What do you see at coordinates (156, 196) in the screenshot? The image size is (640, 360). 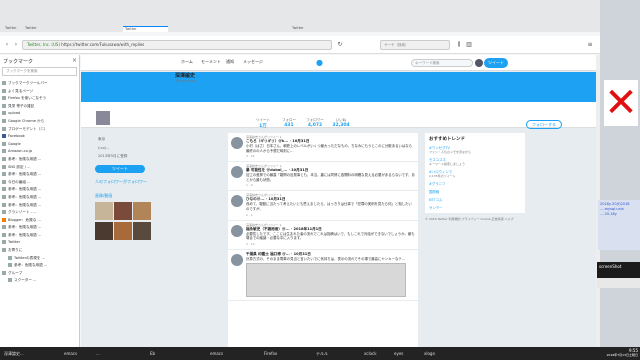 I see `media-title: 画像/動画` at bounding box center [156, 196].